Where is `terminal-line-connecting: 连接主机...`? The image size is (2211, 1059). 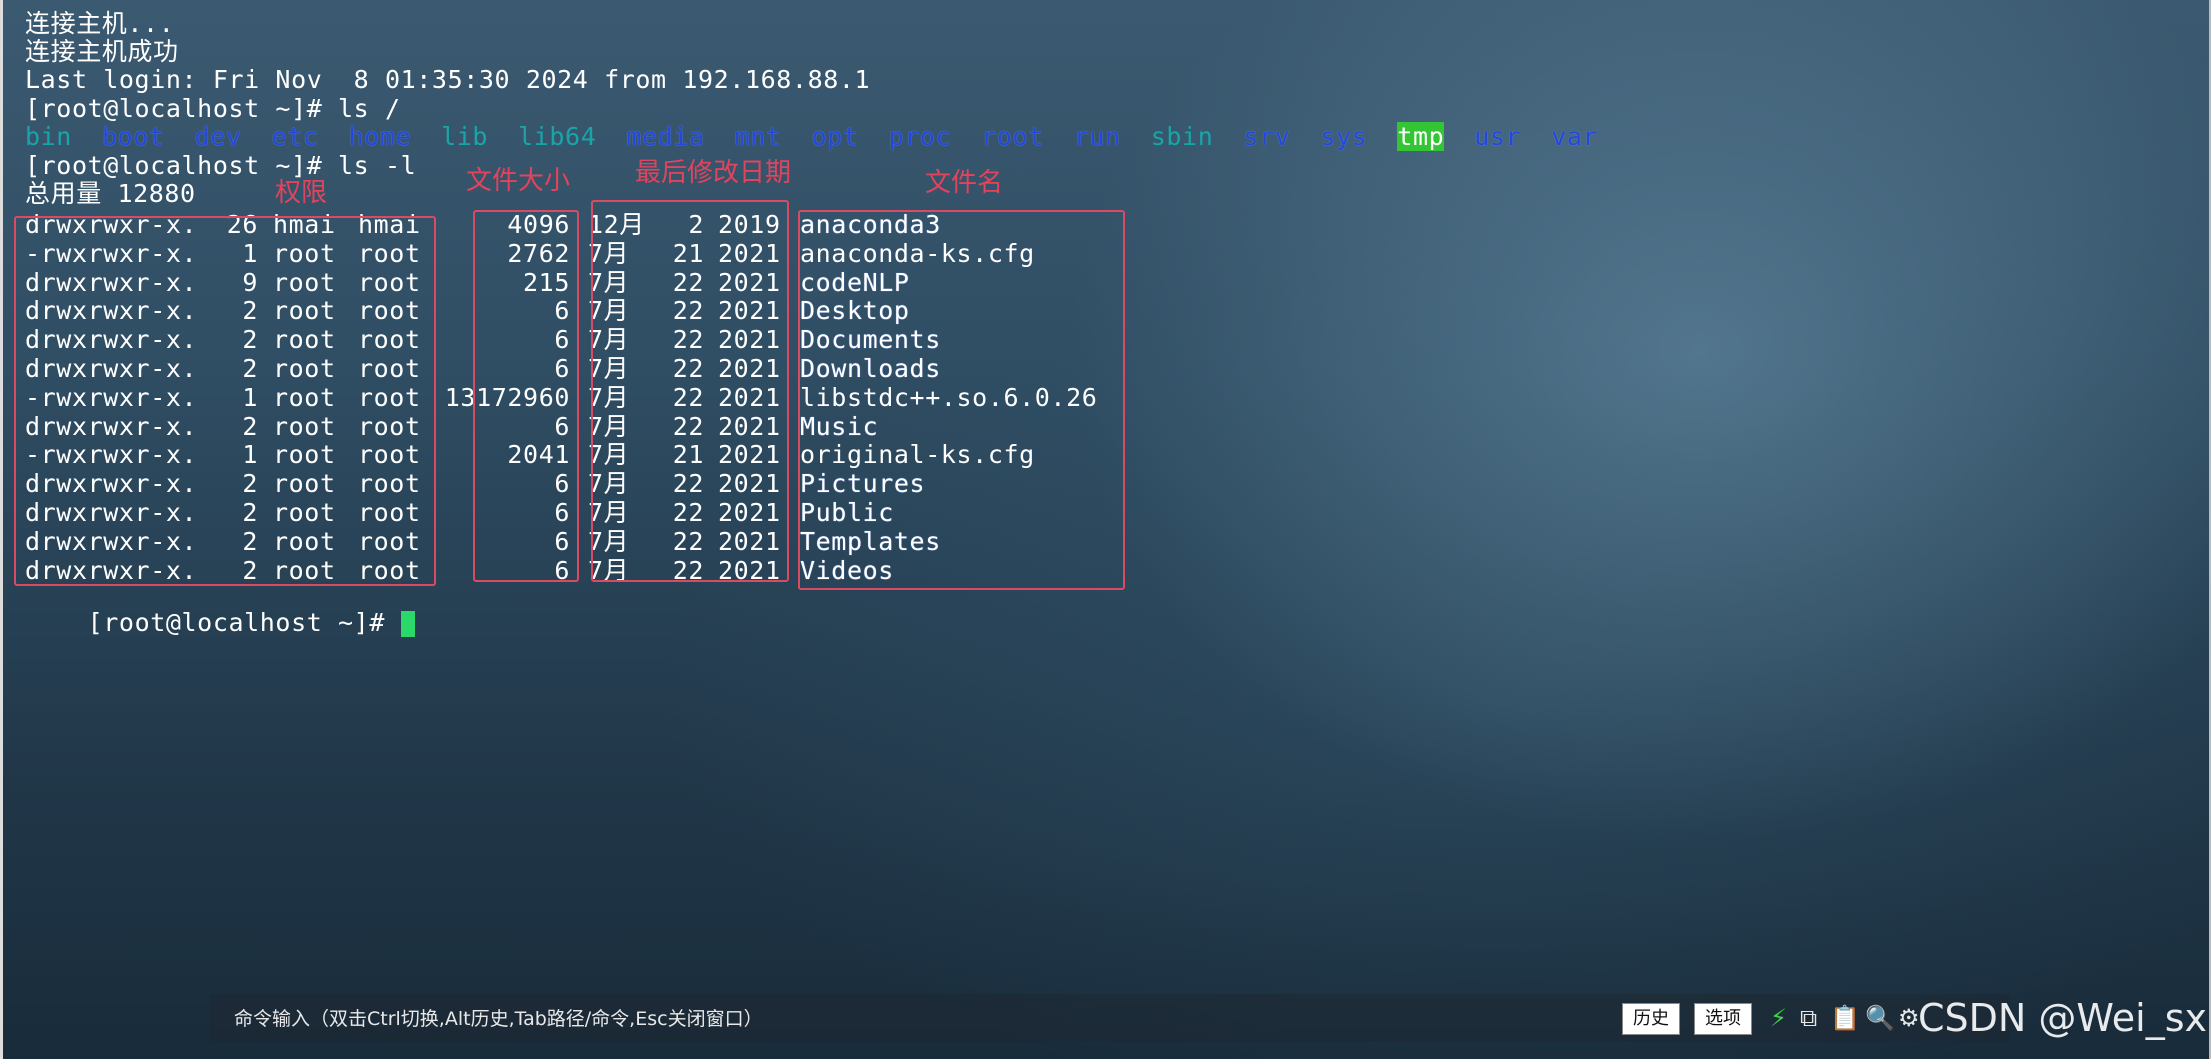
terminal-line-connecting: 连接主机... is located at coordinates (100, 23).